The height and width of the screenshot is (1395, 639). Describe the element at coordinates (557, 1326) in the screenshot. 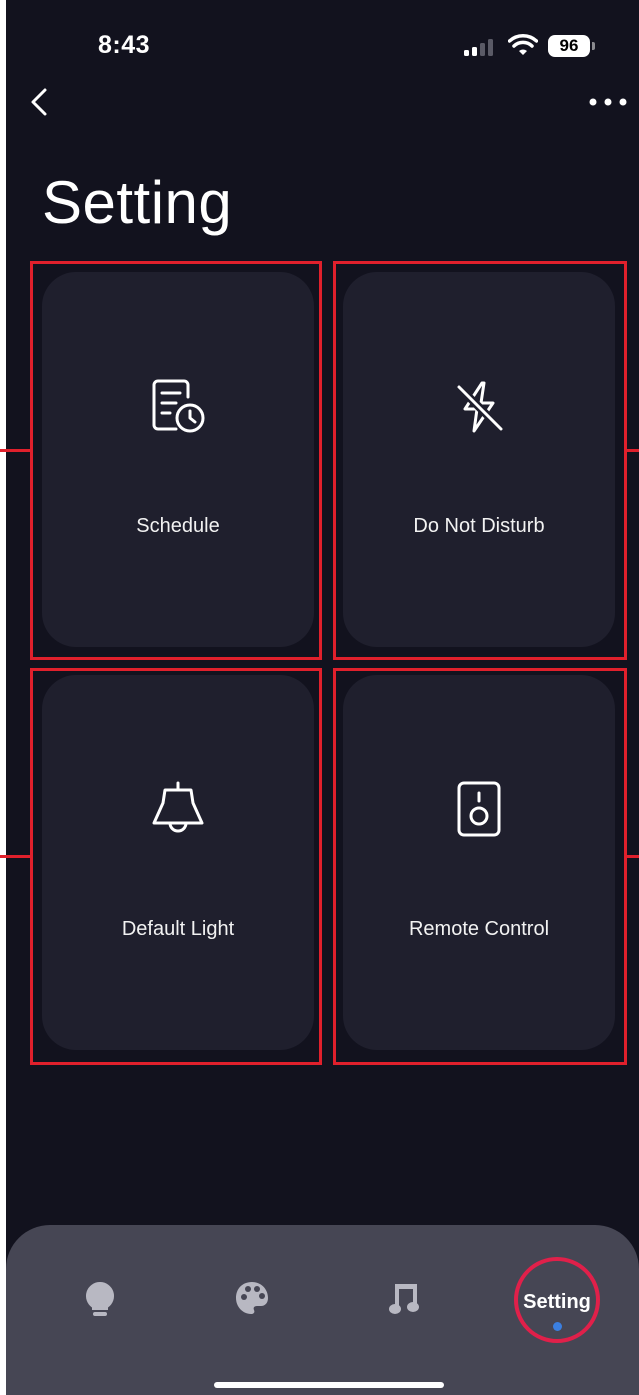

I see `active-tab-indicator` at that location.